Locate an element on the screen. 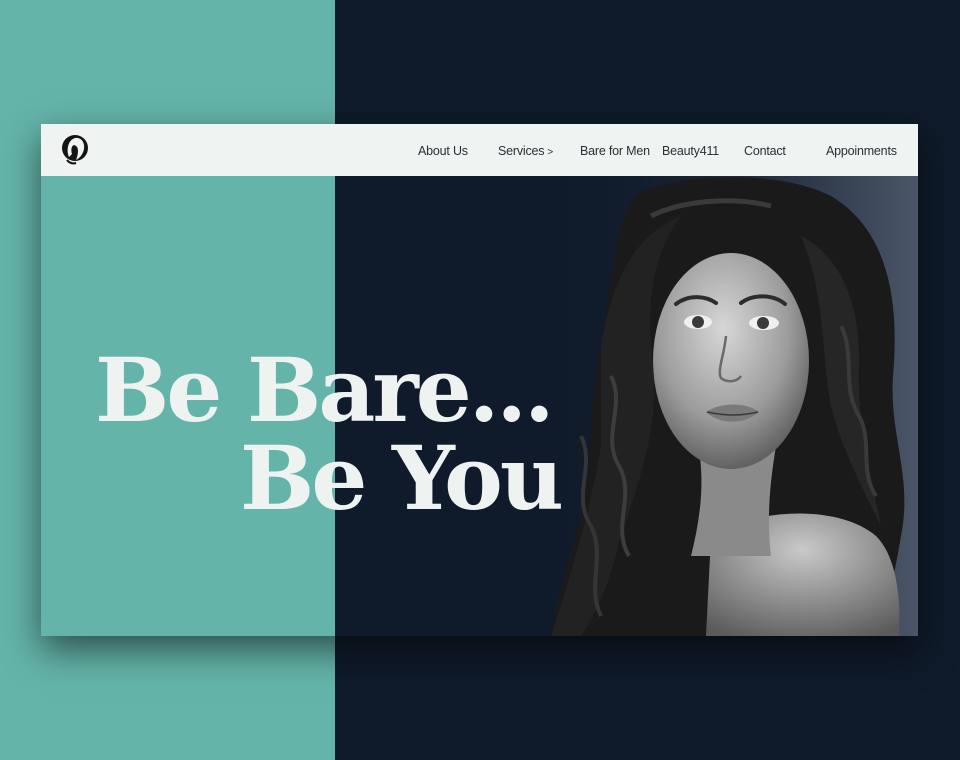  nav-beauty411: Beauty411 is located at coordinates (690, 151).